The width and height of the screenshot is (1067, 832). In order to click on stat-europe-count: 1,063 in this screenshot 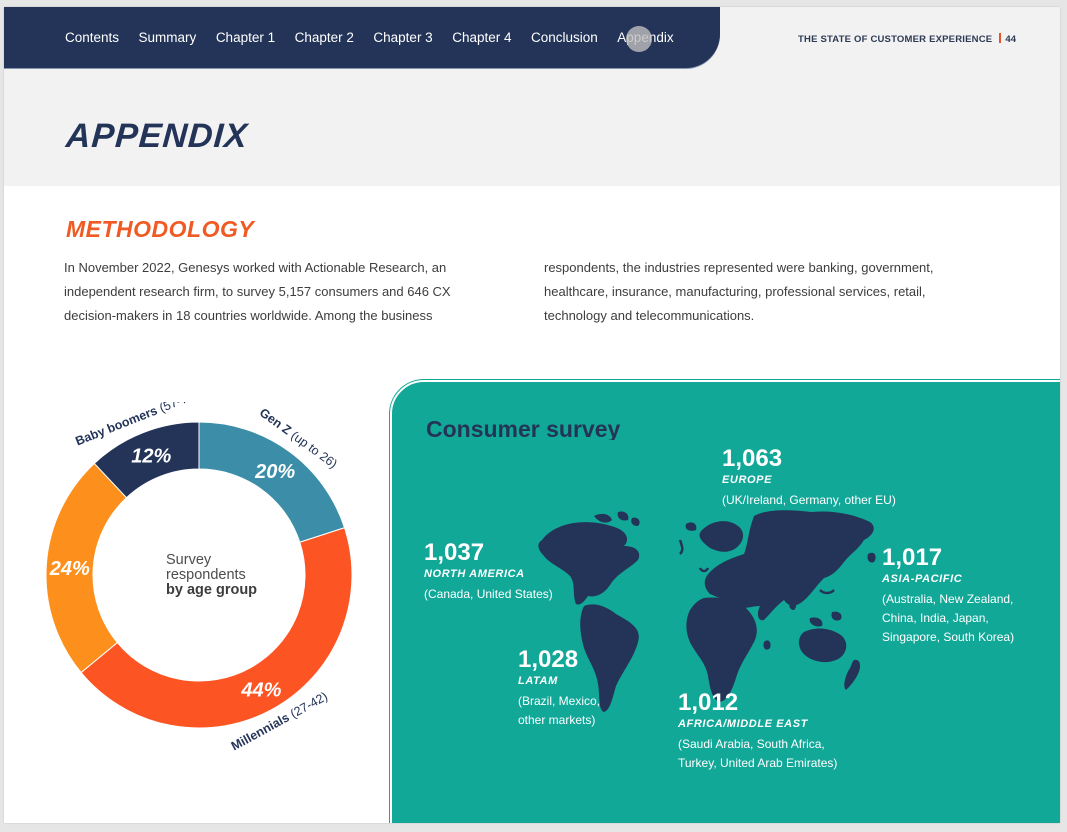, I will do `click(752, 458)`.